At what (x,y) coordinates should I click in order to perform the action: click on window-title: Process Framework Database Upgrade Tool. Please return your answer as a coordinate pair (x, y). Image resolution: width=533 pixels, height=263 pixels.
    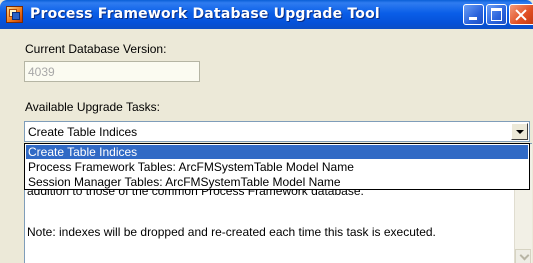
    Looking at the image, I should click on (205, 14).